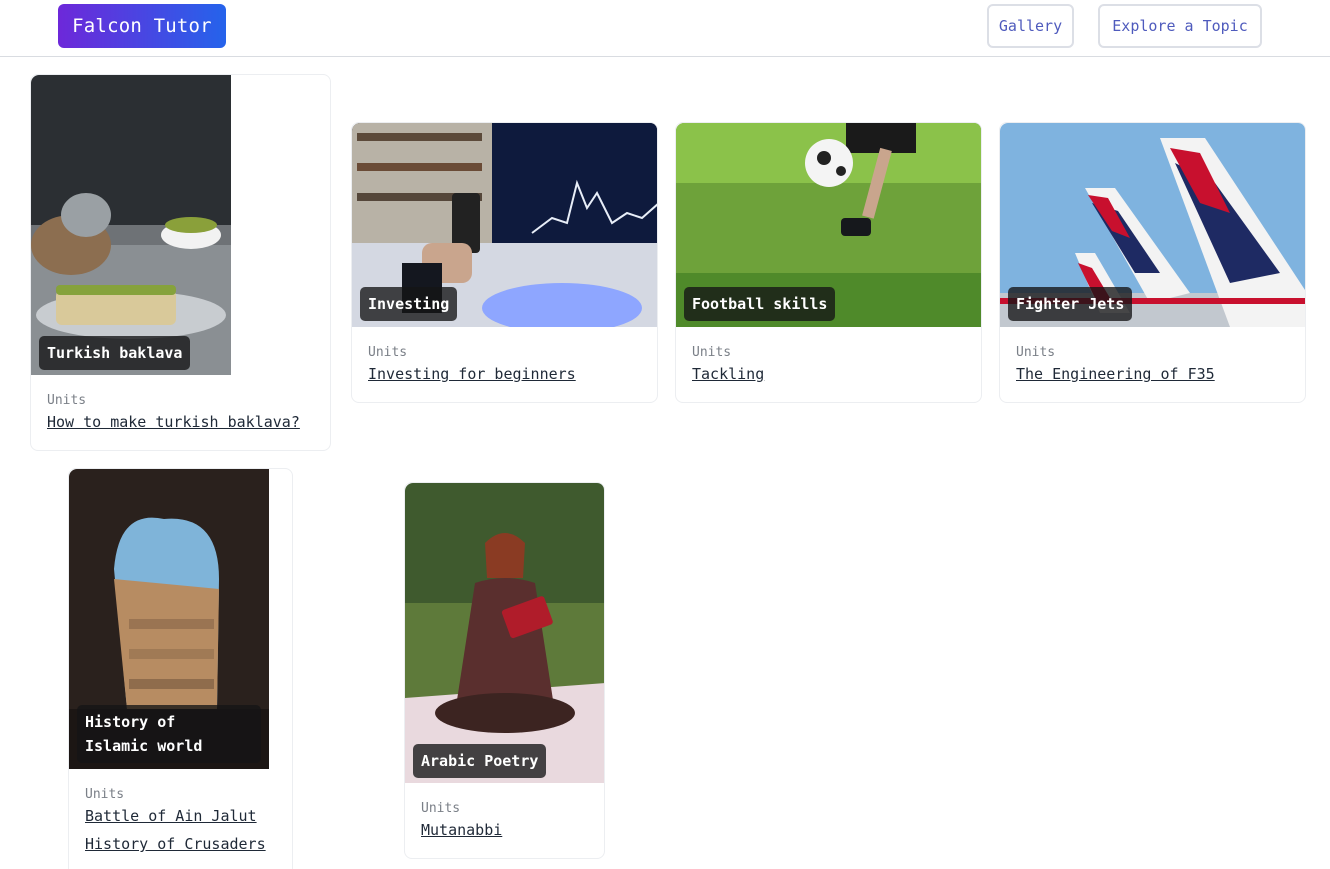 This screenshot has width=1330, height=869. What do you see at coordinates (1030, 26) in the screenshot?
I see `gallery-button: Gallery` at bounding box center [1030, 26].